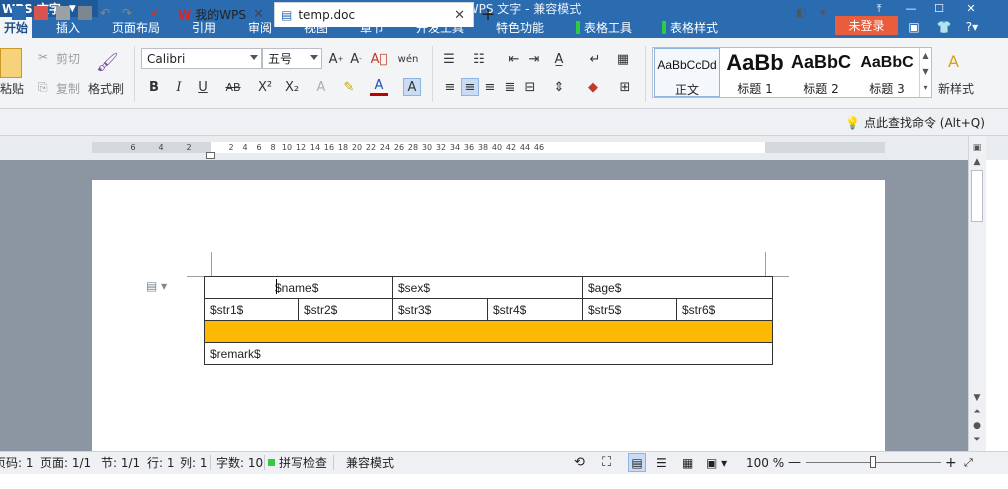 Image resolution: width=1008 pixels, height=489 pixels. I want to click on numbered-list-icon: ☷, so click(479, 59).